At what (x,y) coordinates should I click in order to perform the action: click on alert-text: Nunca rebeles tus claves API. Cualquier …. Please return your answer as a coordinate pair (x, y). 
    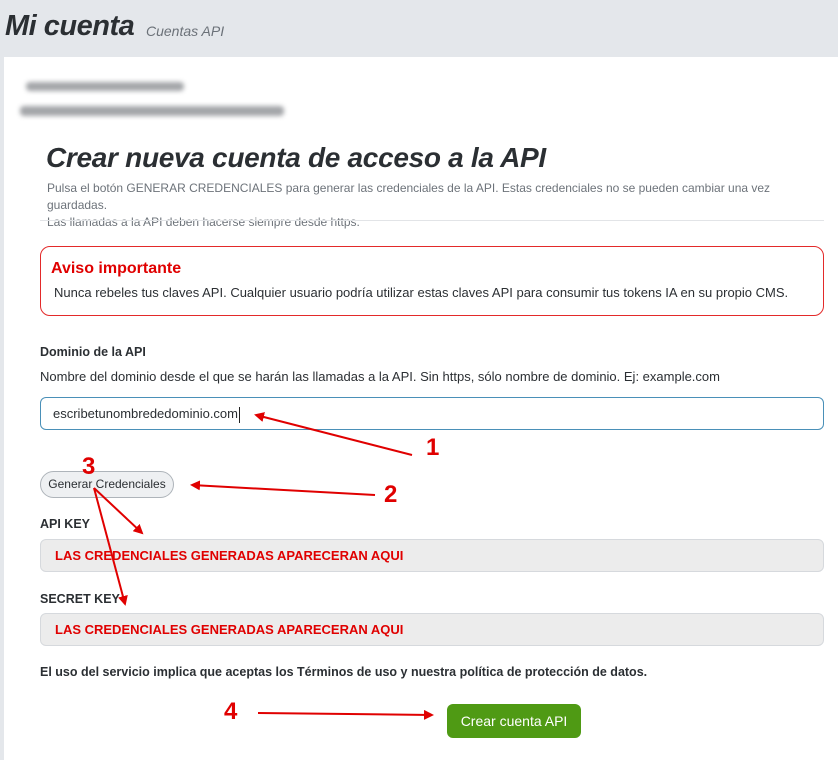
    Looking at the image, I should click on (421, 292).